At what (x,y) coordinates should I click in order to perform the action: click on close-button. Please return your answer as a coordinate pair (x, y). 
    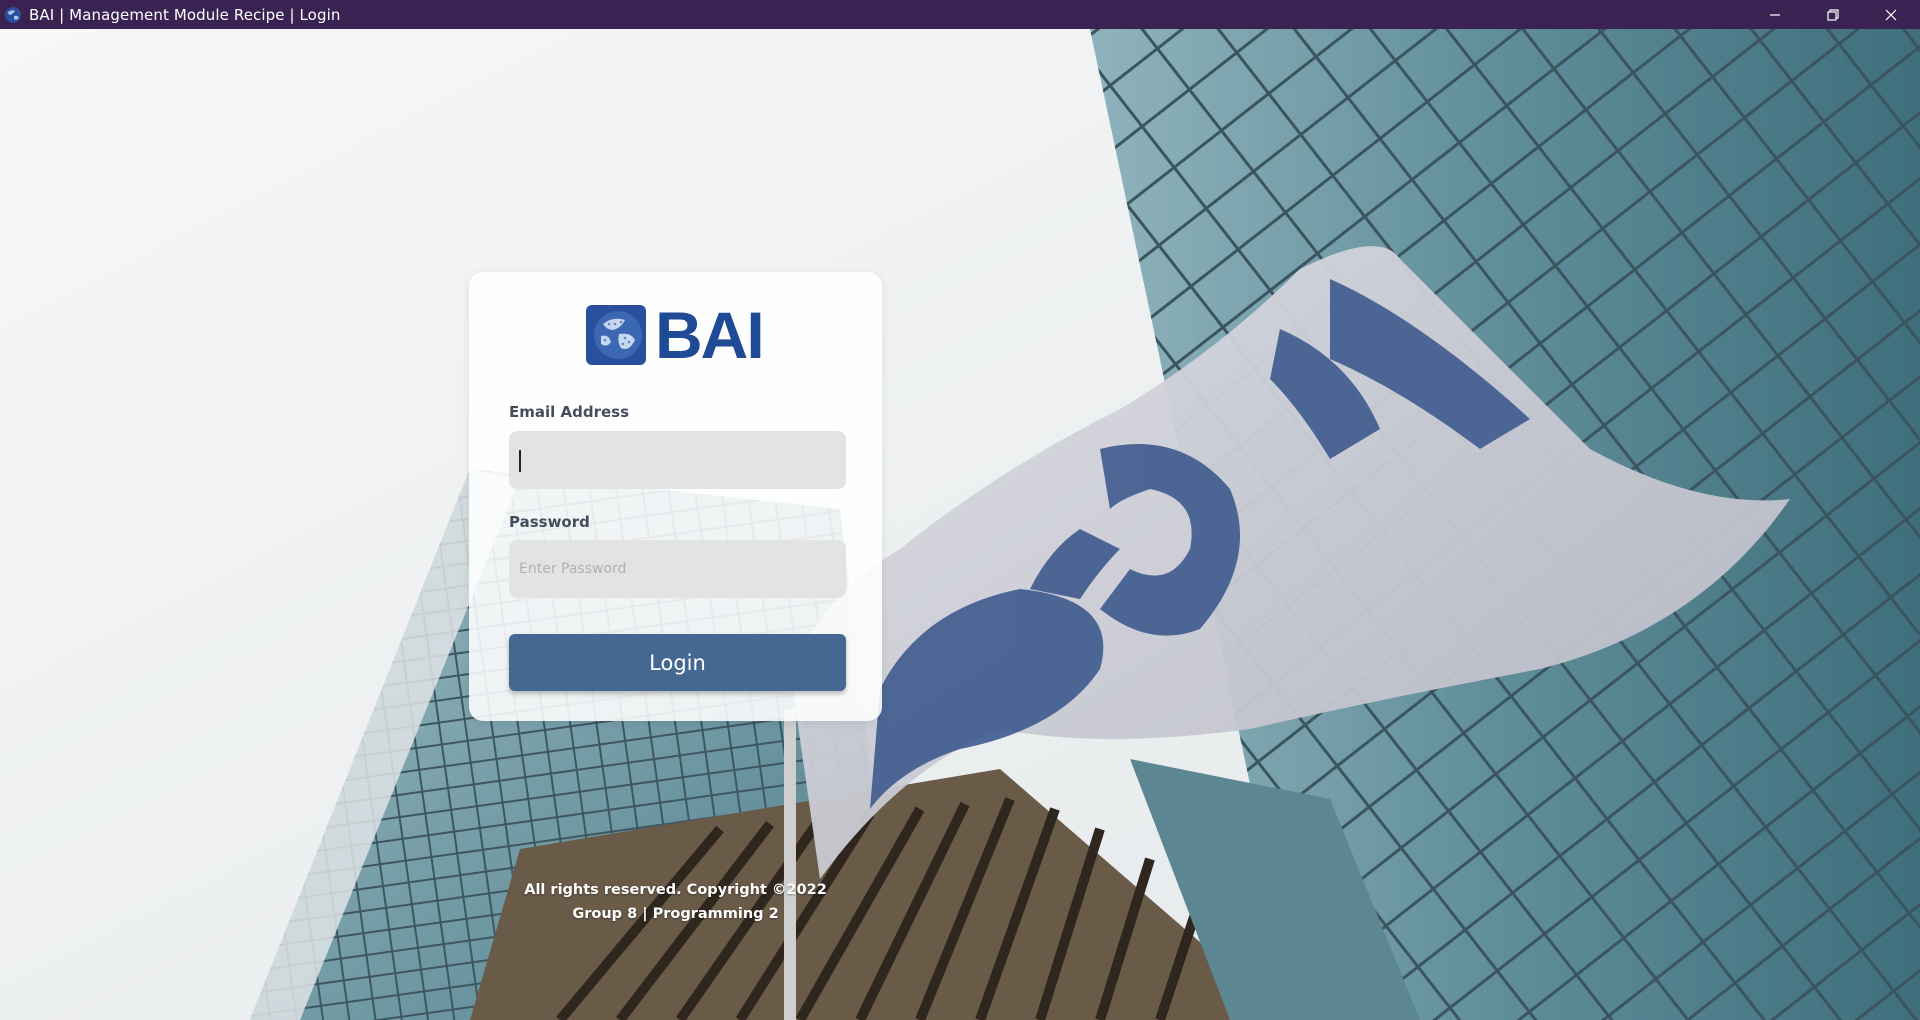
    Looking at the image, I should click on (1891, 14).